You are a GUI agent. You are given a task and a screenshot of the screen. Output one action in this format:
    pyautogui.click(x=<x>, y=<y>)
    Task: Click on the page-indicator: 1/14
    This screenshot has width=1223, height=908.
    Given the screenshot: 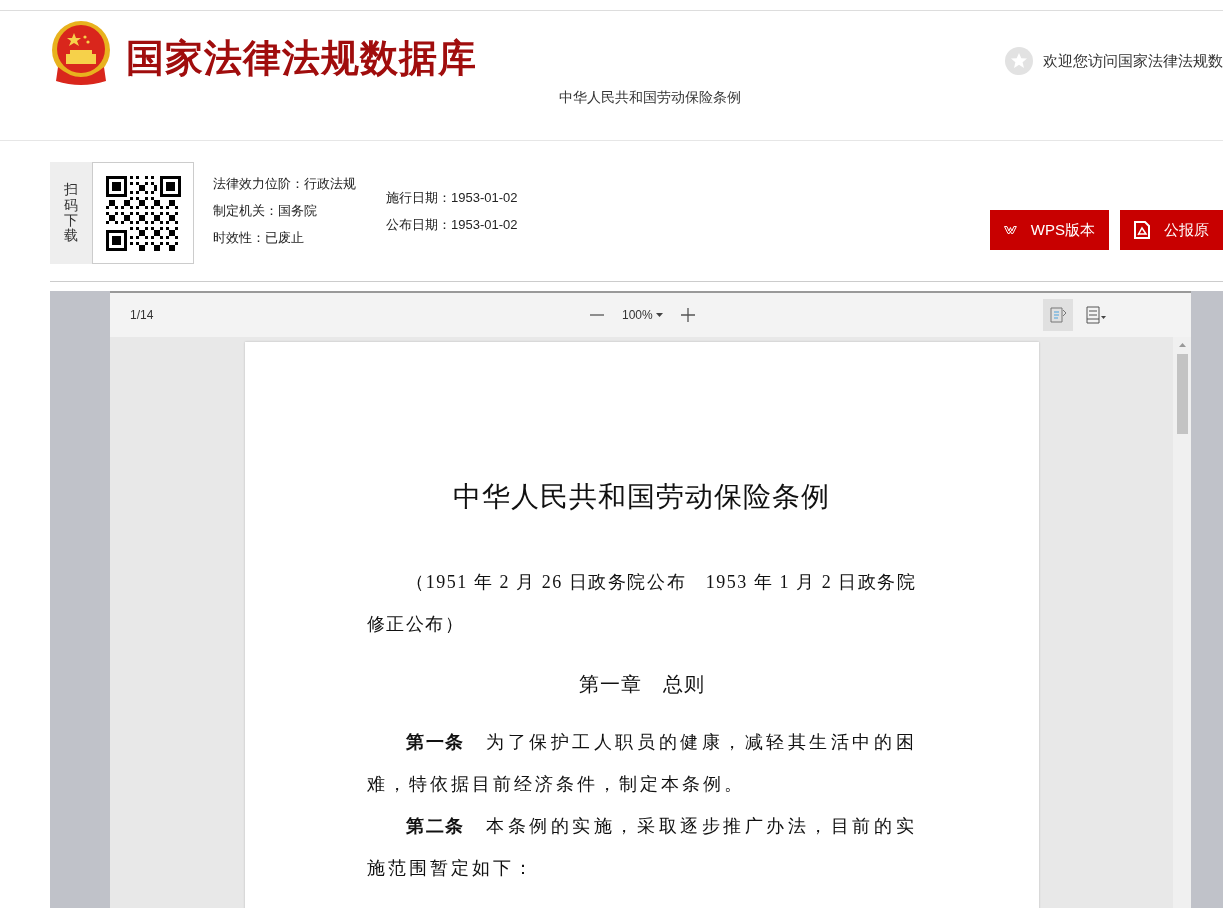 What is the action you would take?
    pyautogui.click(x=142, y=315)
    